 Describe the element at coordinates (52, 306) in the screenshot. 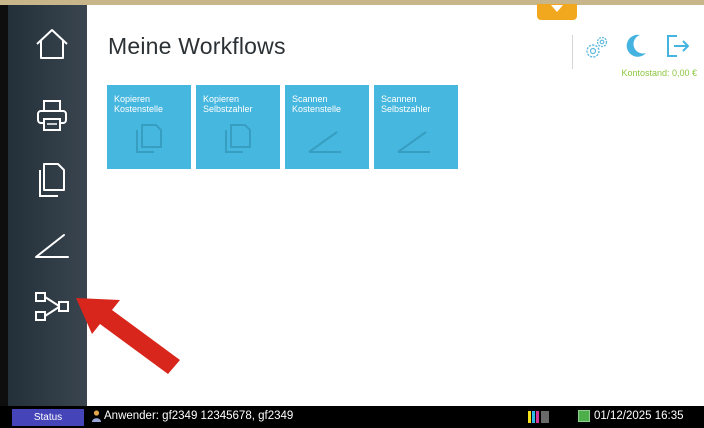

I see `workflow-icon` at that location.